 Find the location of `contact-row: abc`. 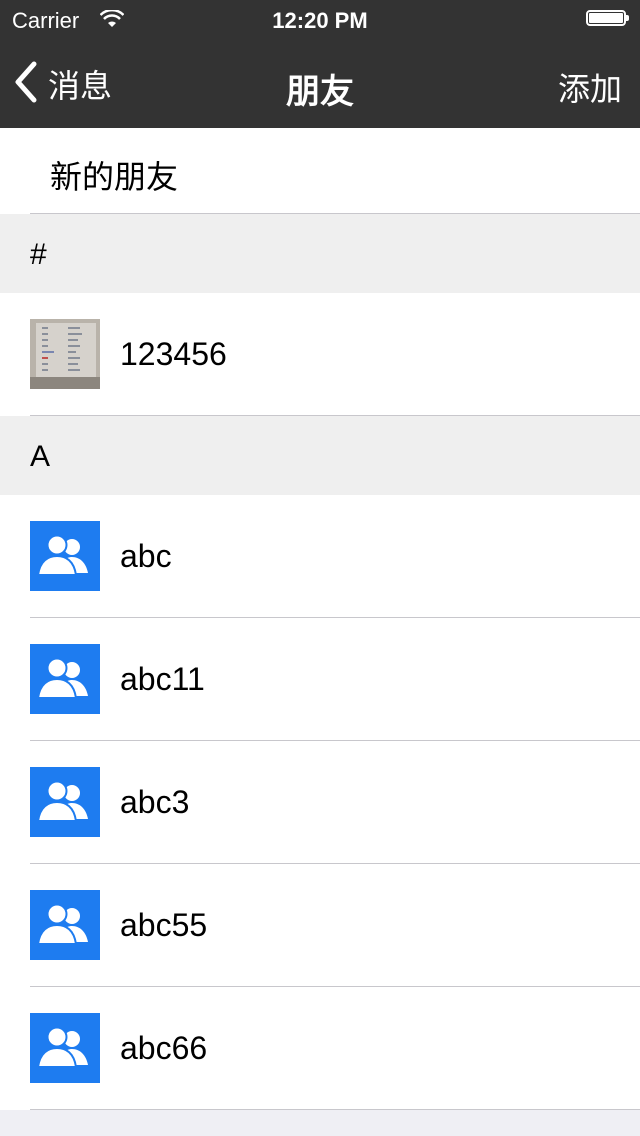

contact-row: abc is located at coordinates (320, 556).